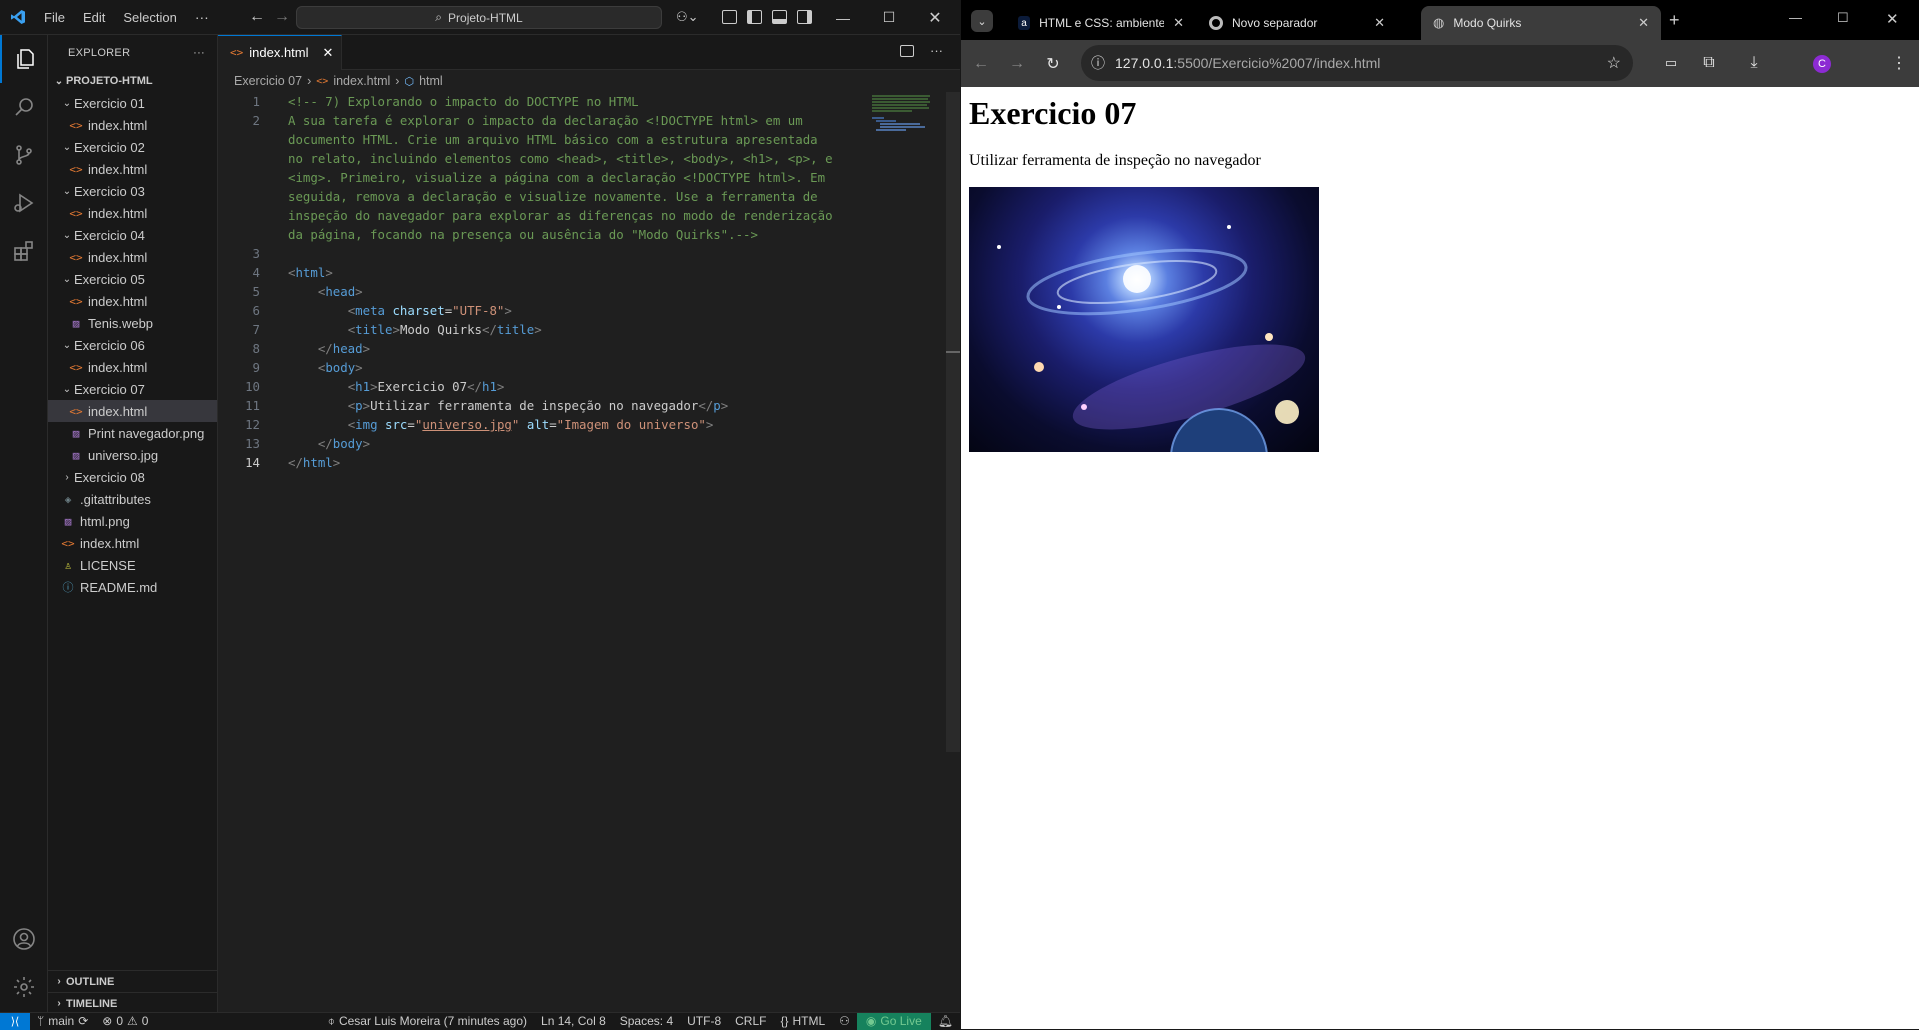 Image resolution: width=1919 pixels, height=1030 pixels. What do you see at coordinates (24, 155) in the screenshot?
I see `source-control-icon` at bounding box center [24, 155].